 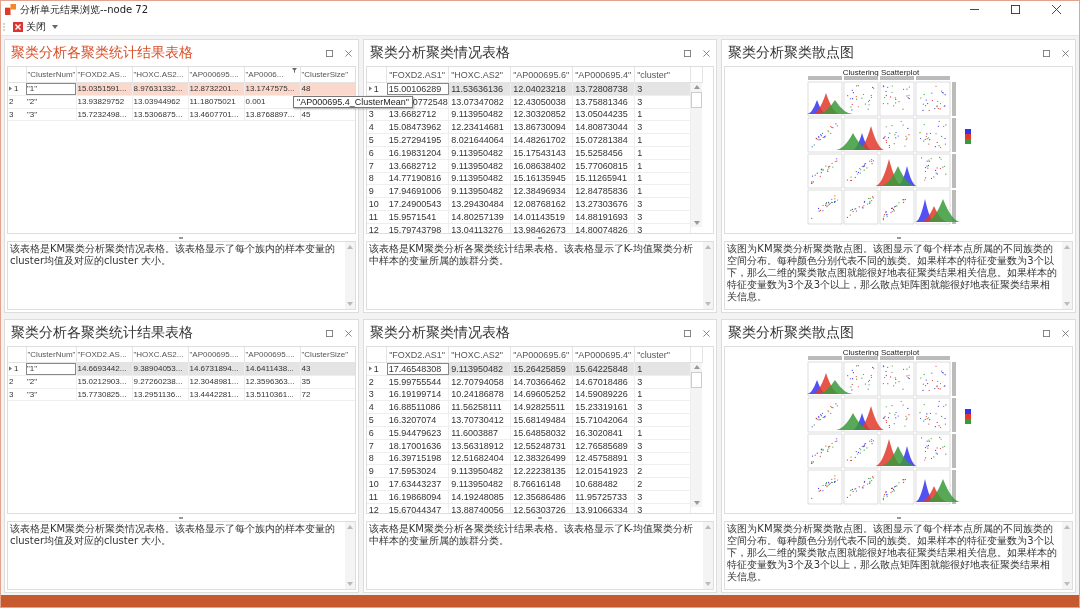 I want to click on description-text: 该表格是KM聚类分析聚类情况表格。该表格显示了每个族内的样本变量的cluster均值及对应的cluster 大小。, so click(x=173, y=535).